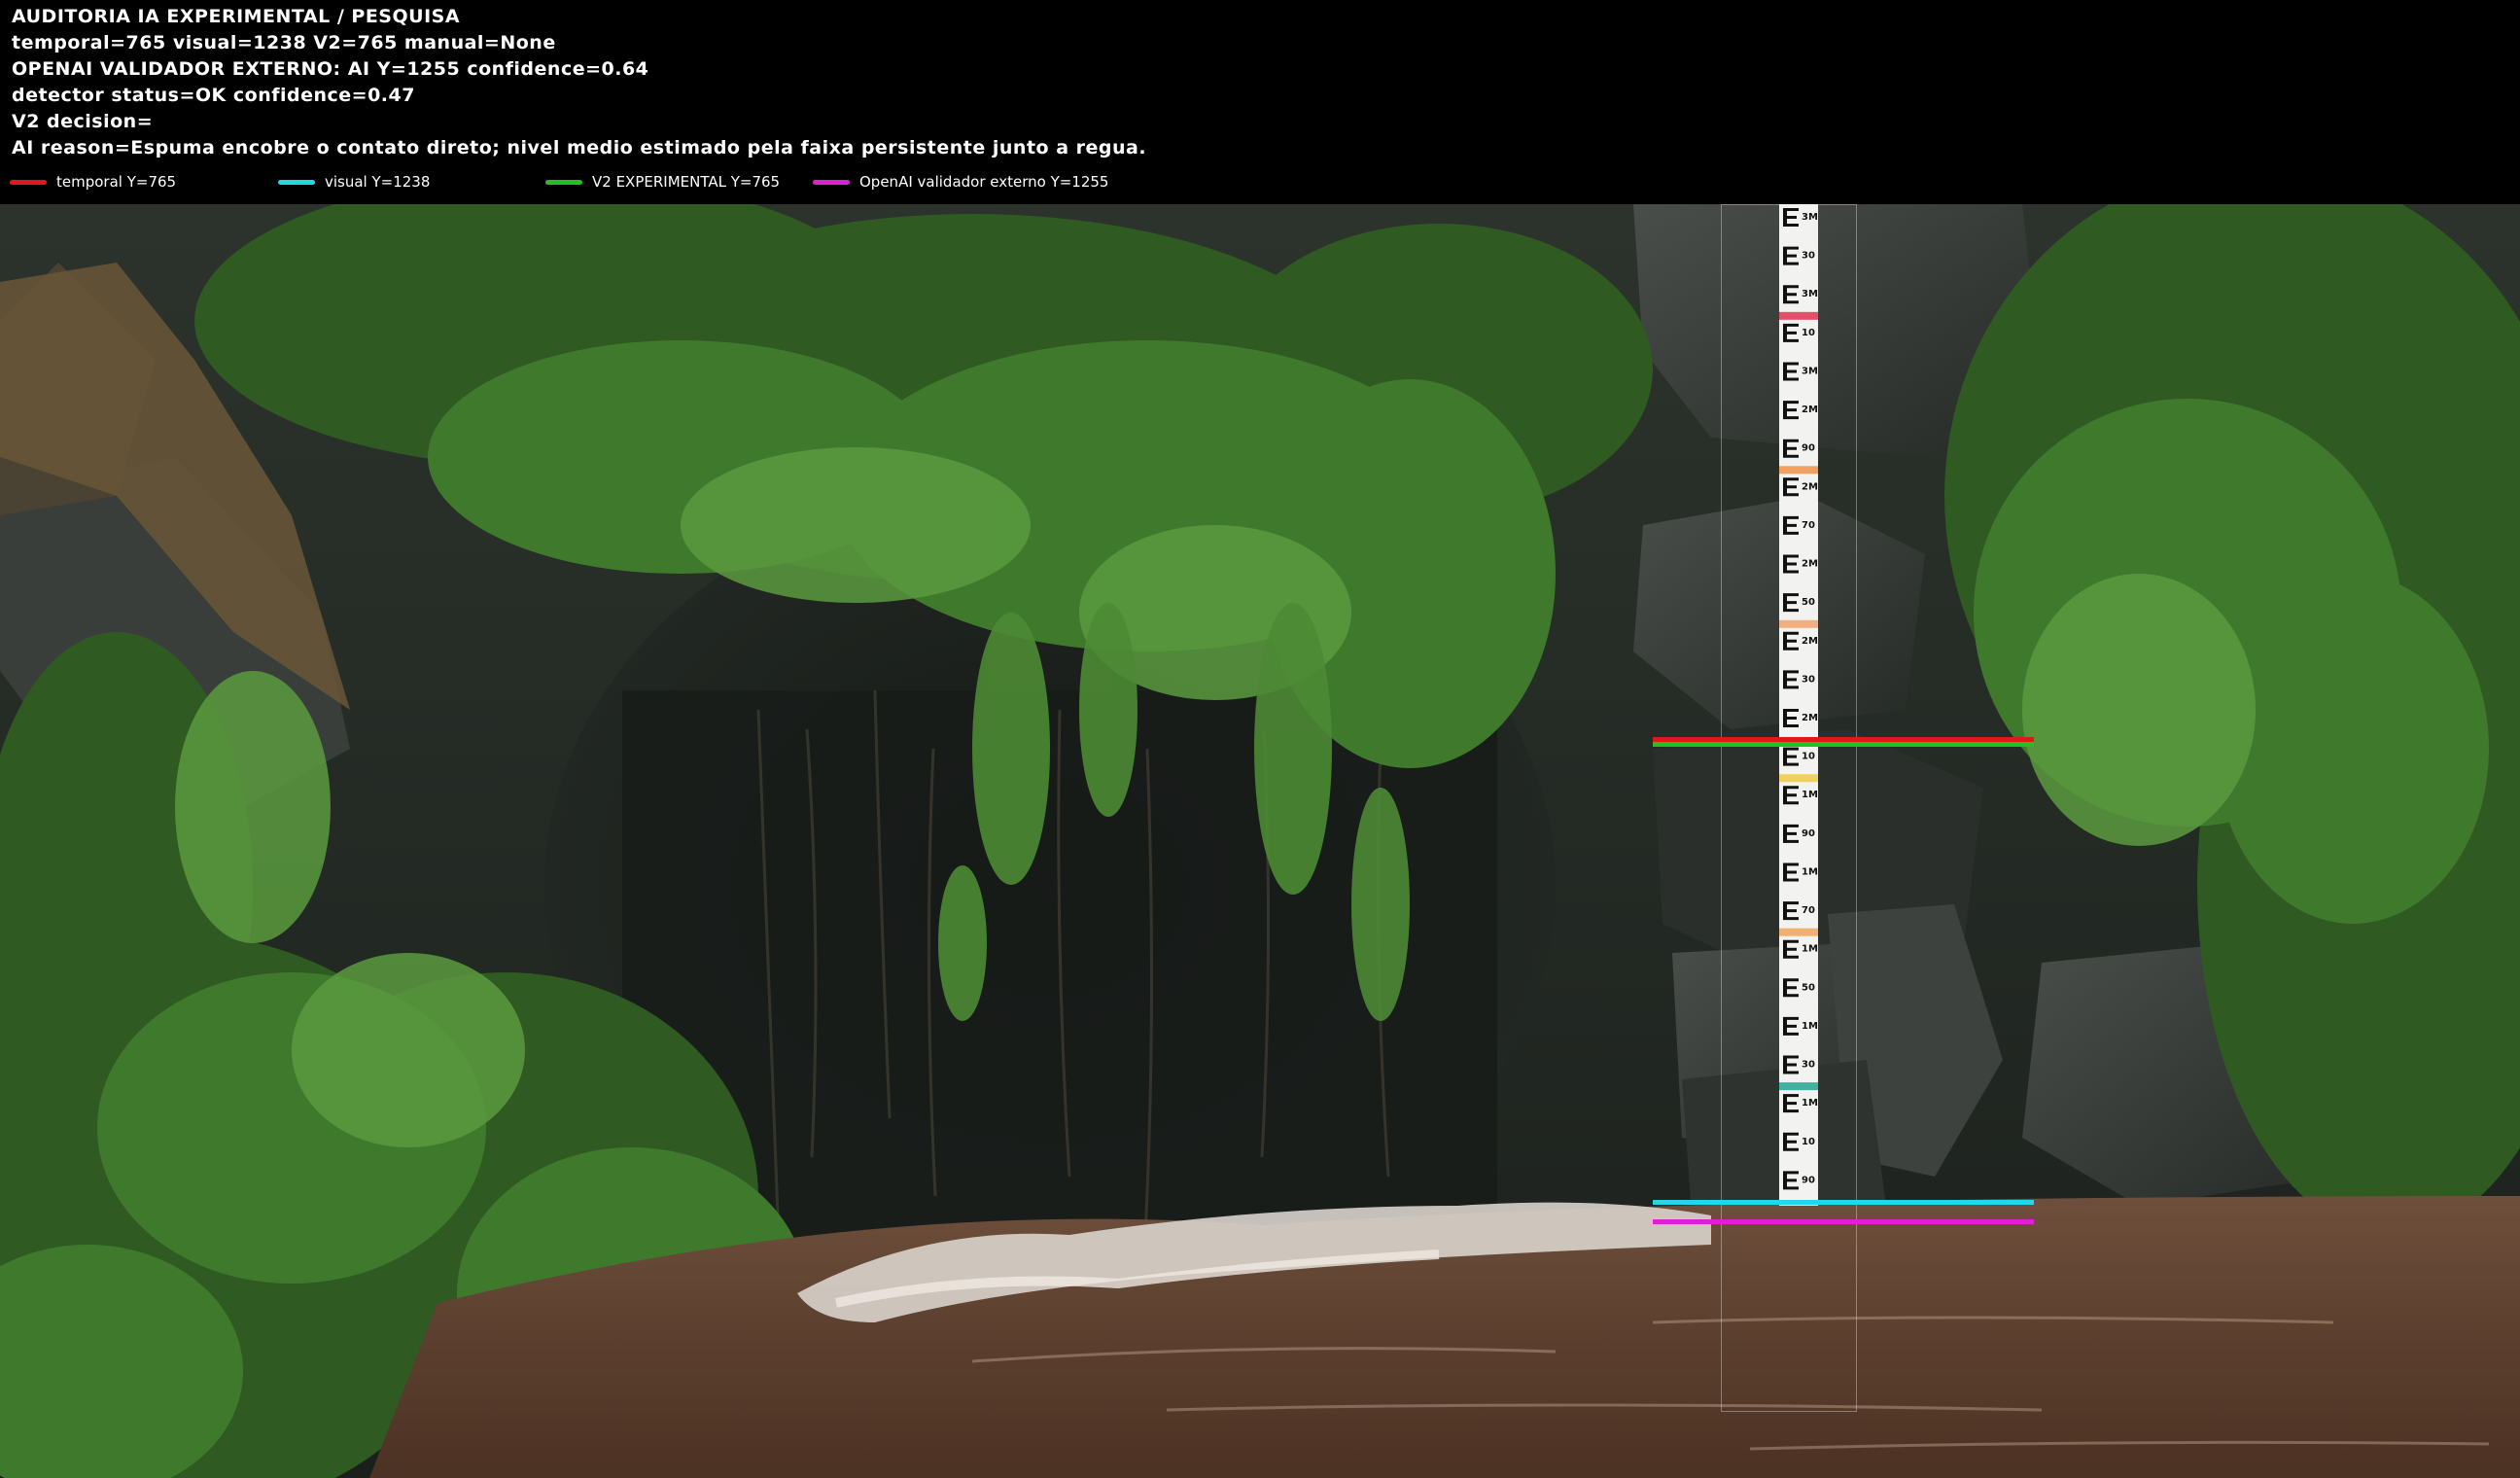  I want to click on gauge-board, so click(1798, 705).